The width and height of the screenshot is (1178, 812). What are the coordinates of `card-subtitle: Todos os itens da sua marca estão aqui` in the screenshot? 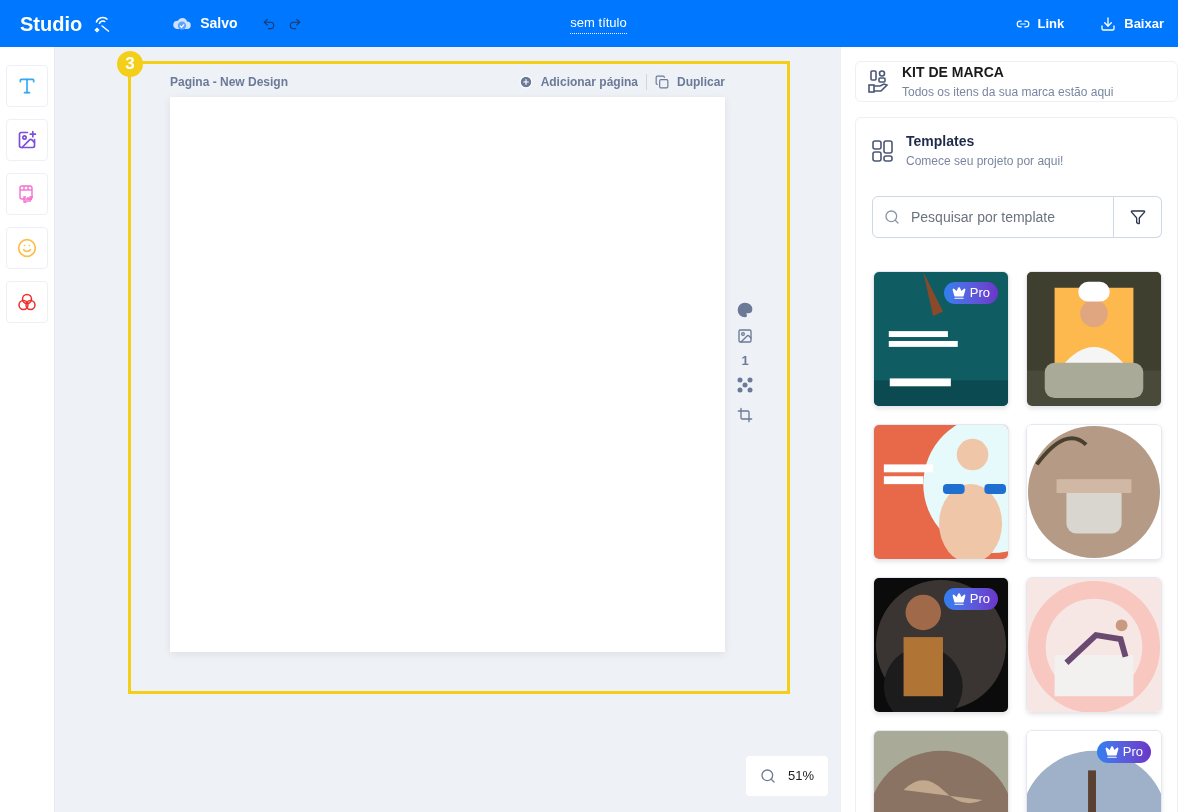 It's located at (1008, 92).